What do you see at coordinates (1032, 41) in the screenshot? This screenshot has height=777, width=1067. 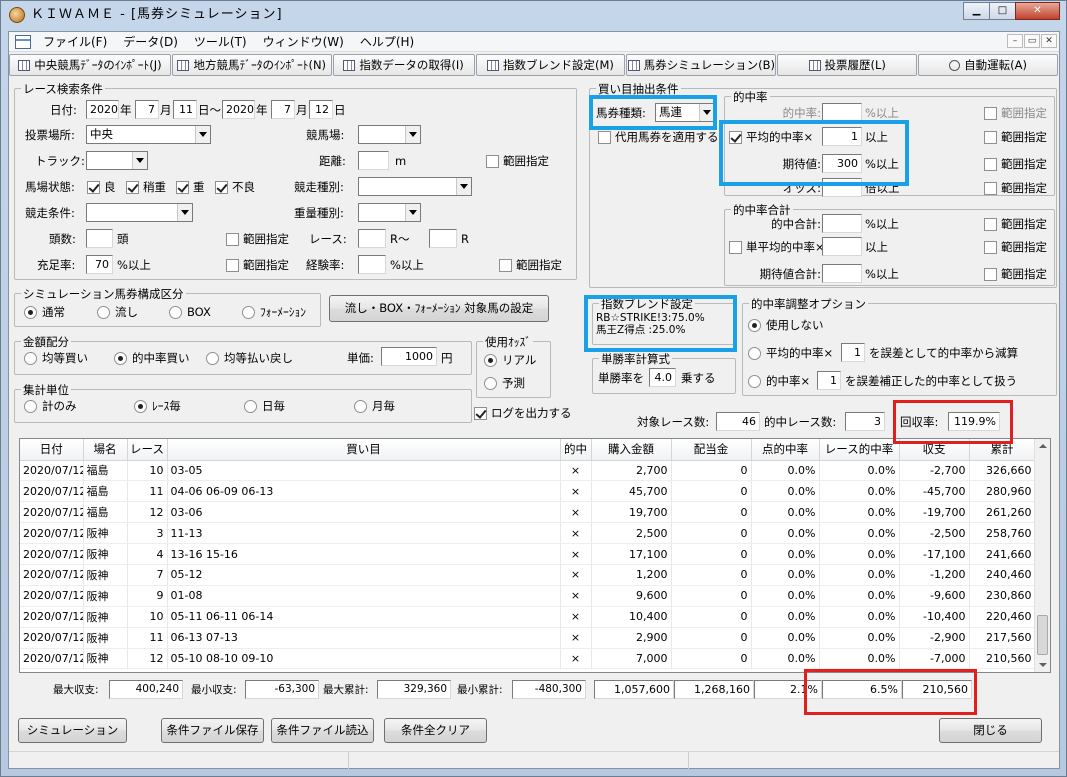 I see `mdi-restore-icon: ▭` at bounding box center [1032, 41].